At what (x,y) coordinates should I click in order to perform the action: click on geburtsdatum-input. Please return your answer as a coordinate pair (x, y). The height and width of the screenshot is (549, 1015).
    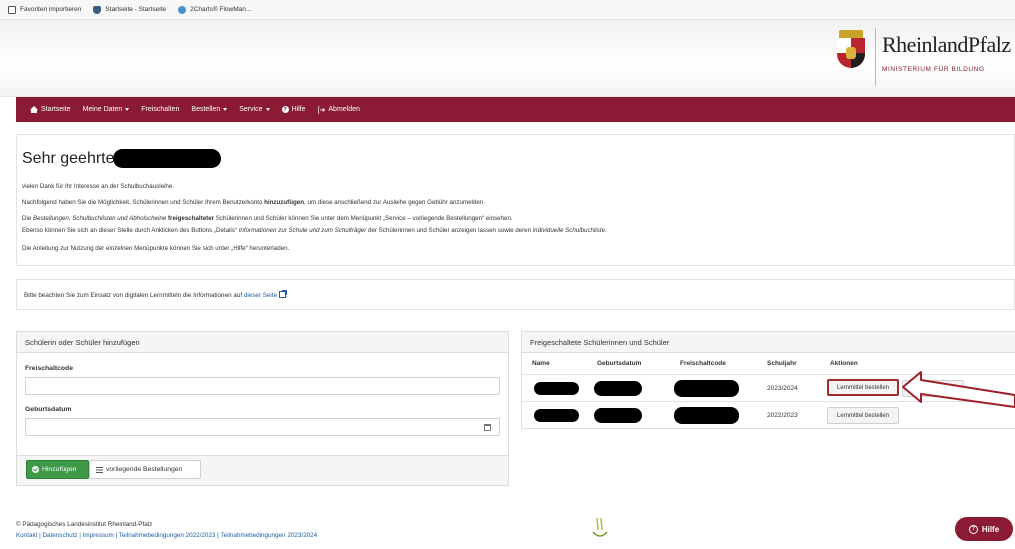
    Looking at the image, I should click on (262, 427).